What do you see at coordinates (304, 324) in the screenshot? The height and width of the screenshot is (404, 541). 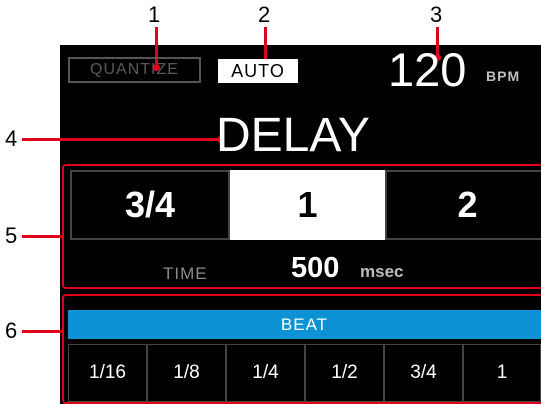 I see `beat-header: BEAT` at bounding box center [304, 324].